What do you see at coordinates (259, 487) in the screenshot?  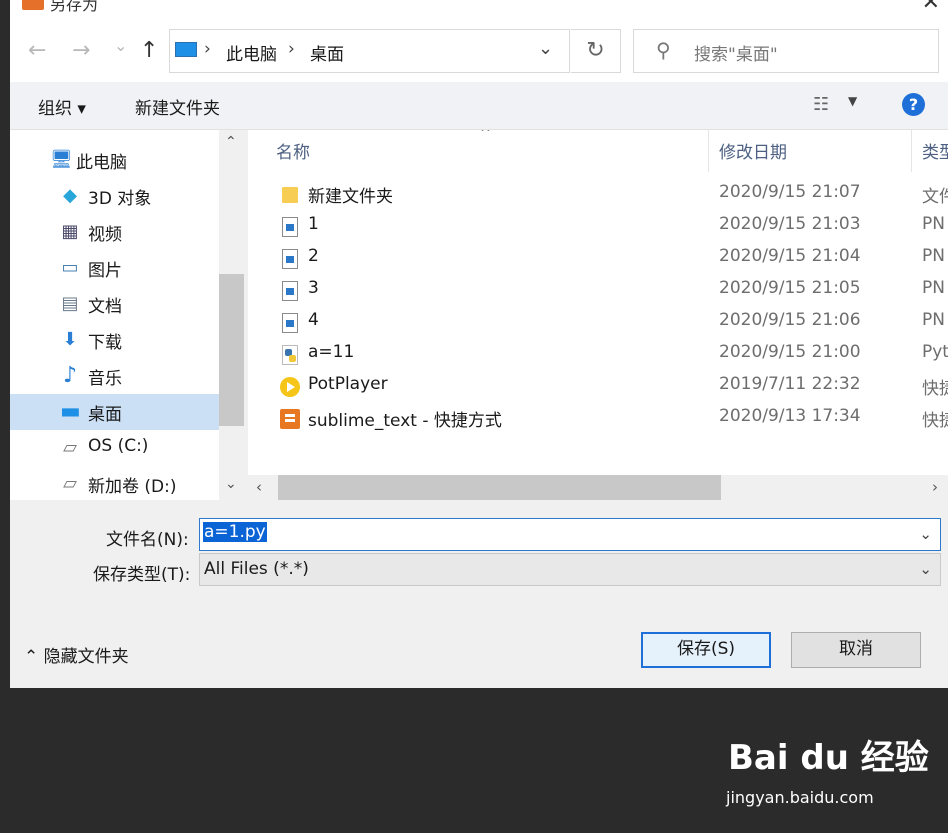 I see `scroll-left-chevron-icon: ‹` at bounding box center [259, 487].